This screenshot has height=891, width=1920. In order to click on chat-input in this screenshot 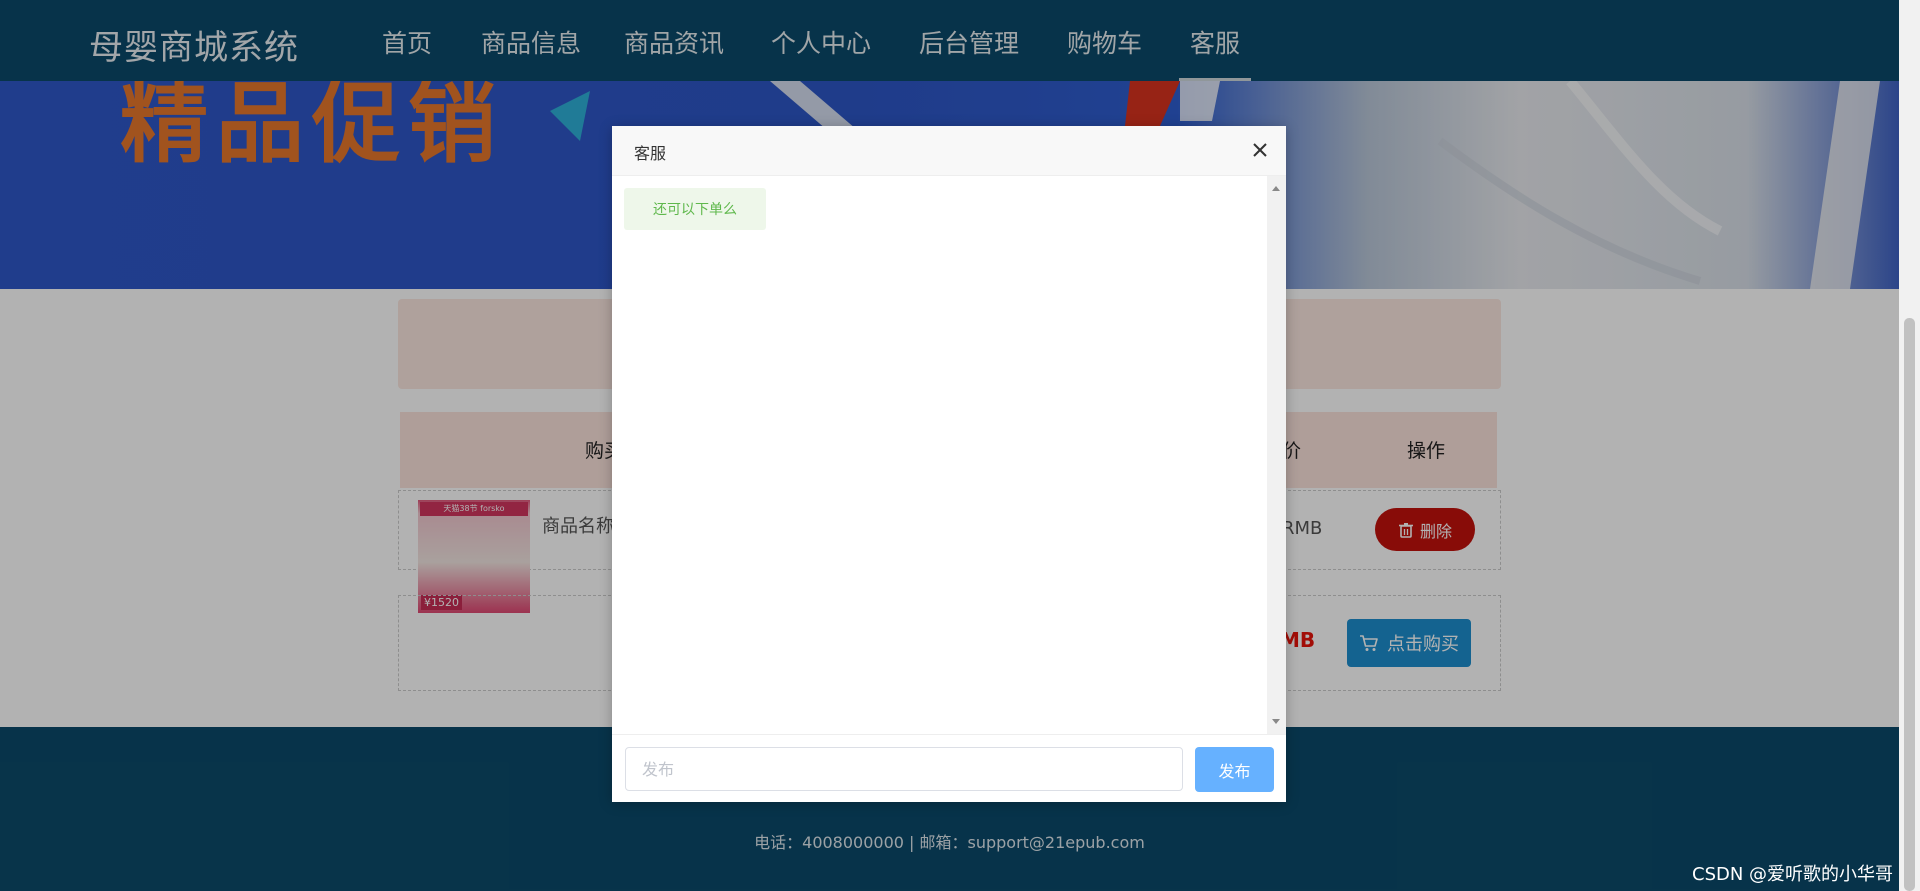, I will do `click(904, 769)`.